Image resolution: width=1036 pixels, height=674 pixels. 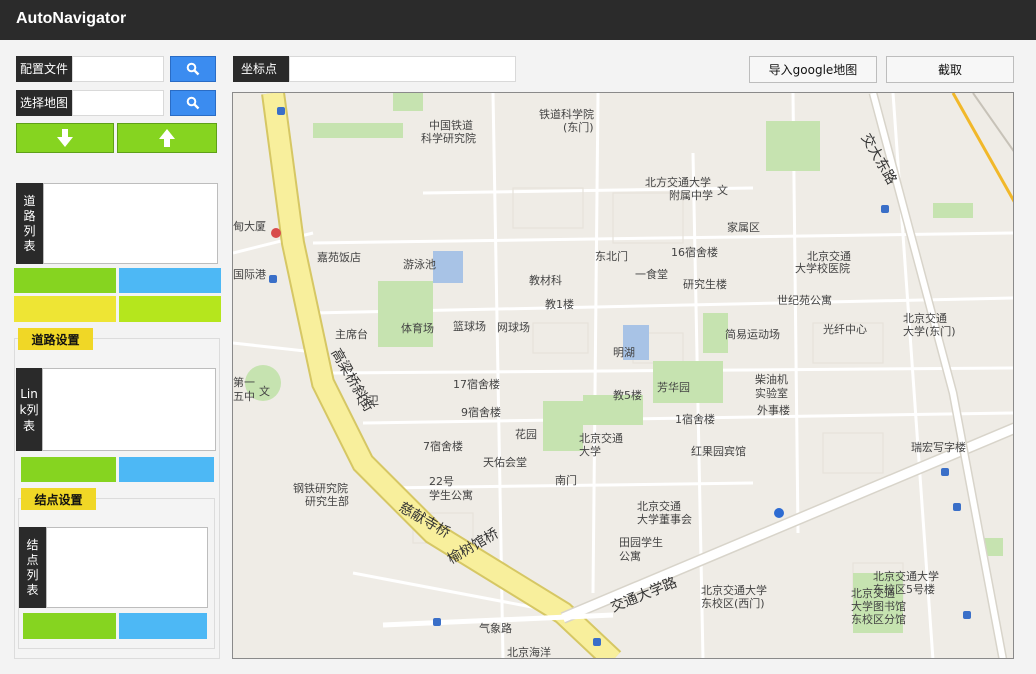 What do you see at coordinates (718, 451) in the screenshot?
I see `map-label: 红果园宾馆` at bounding box center [718, 451].